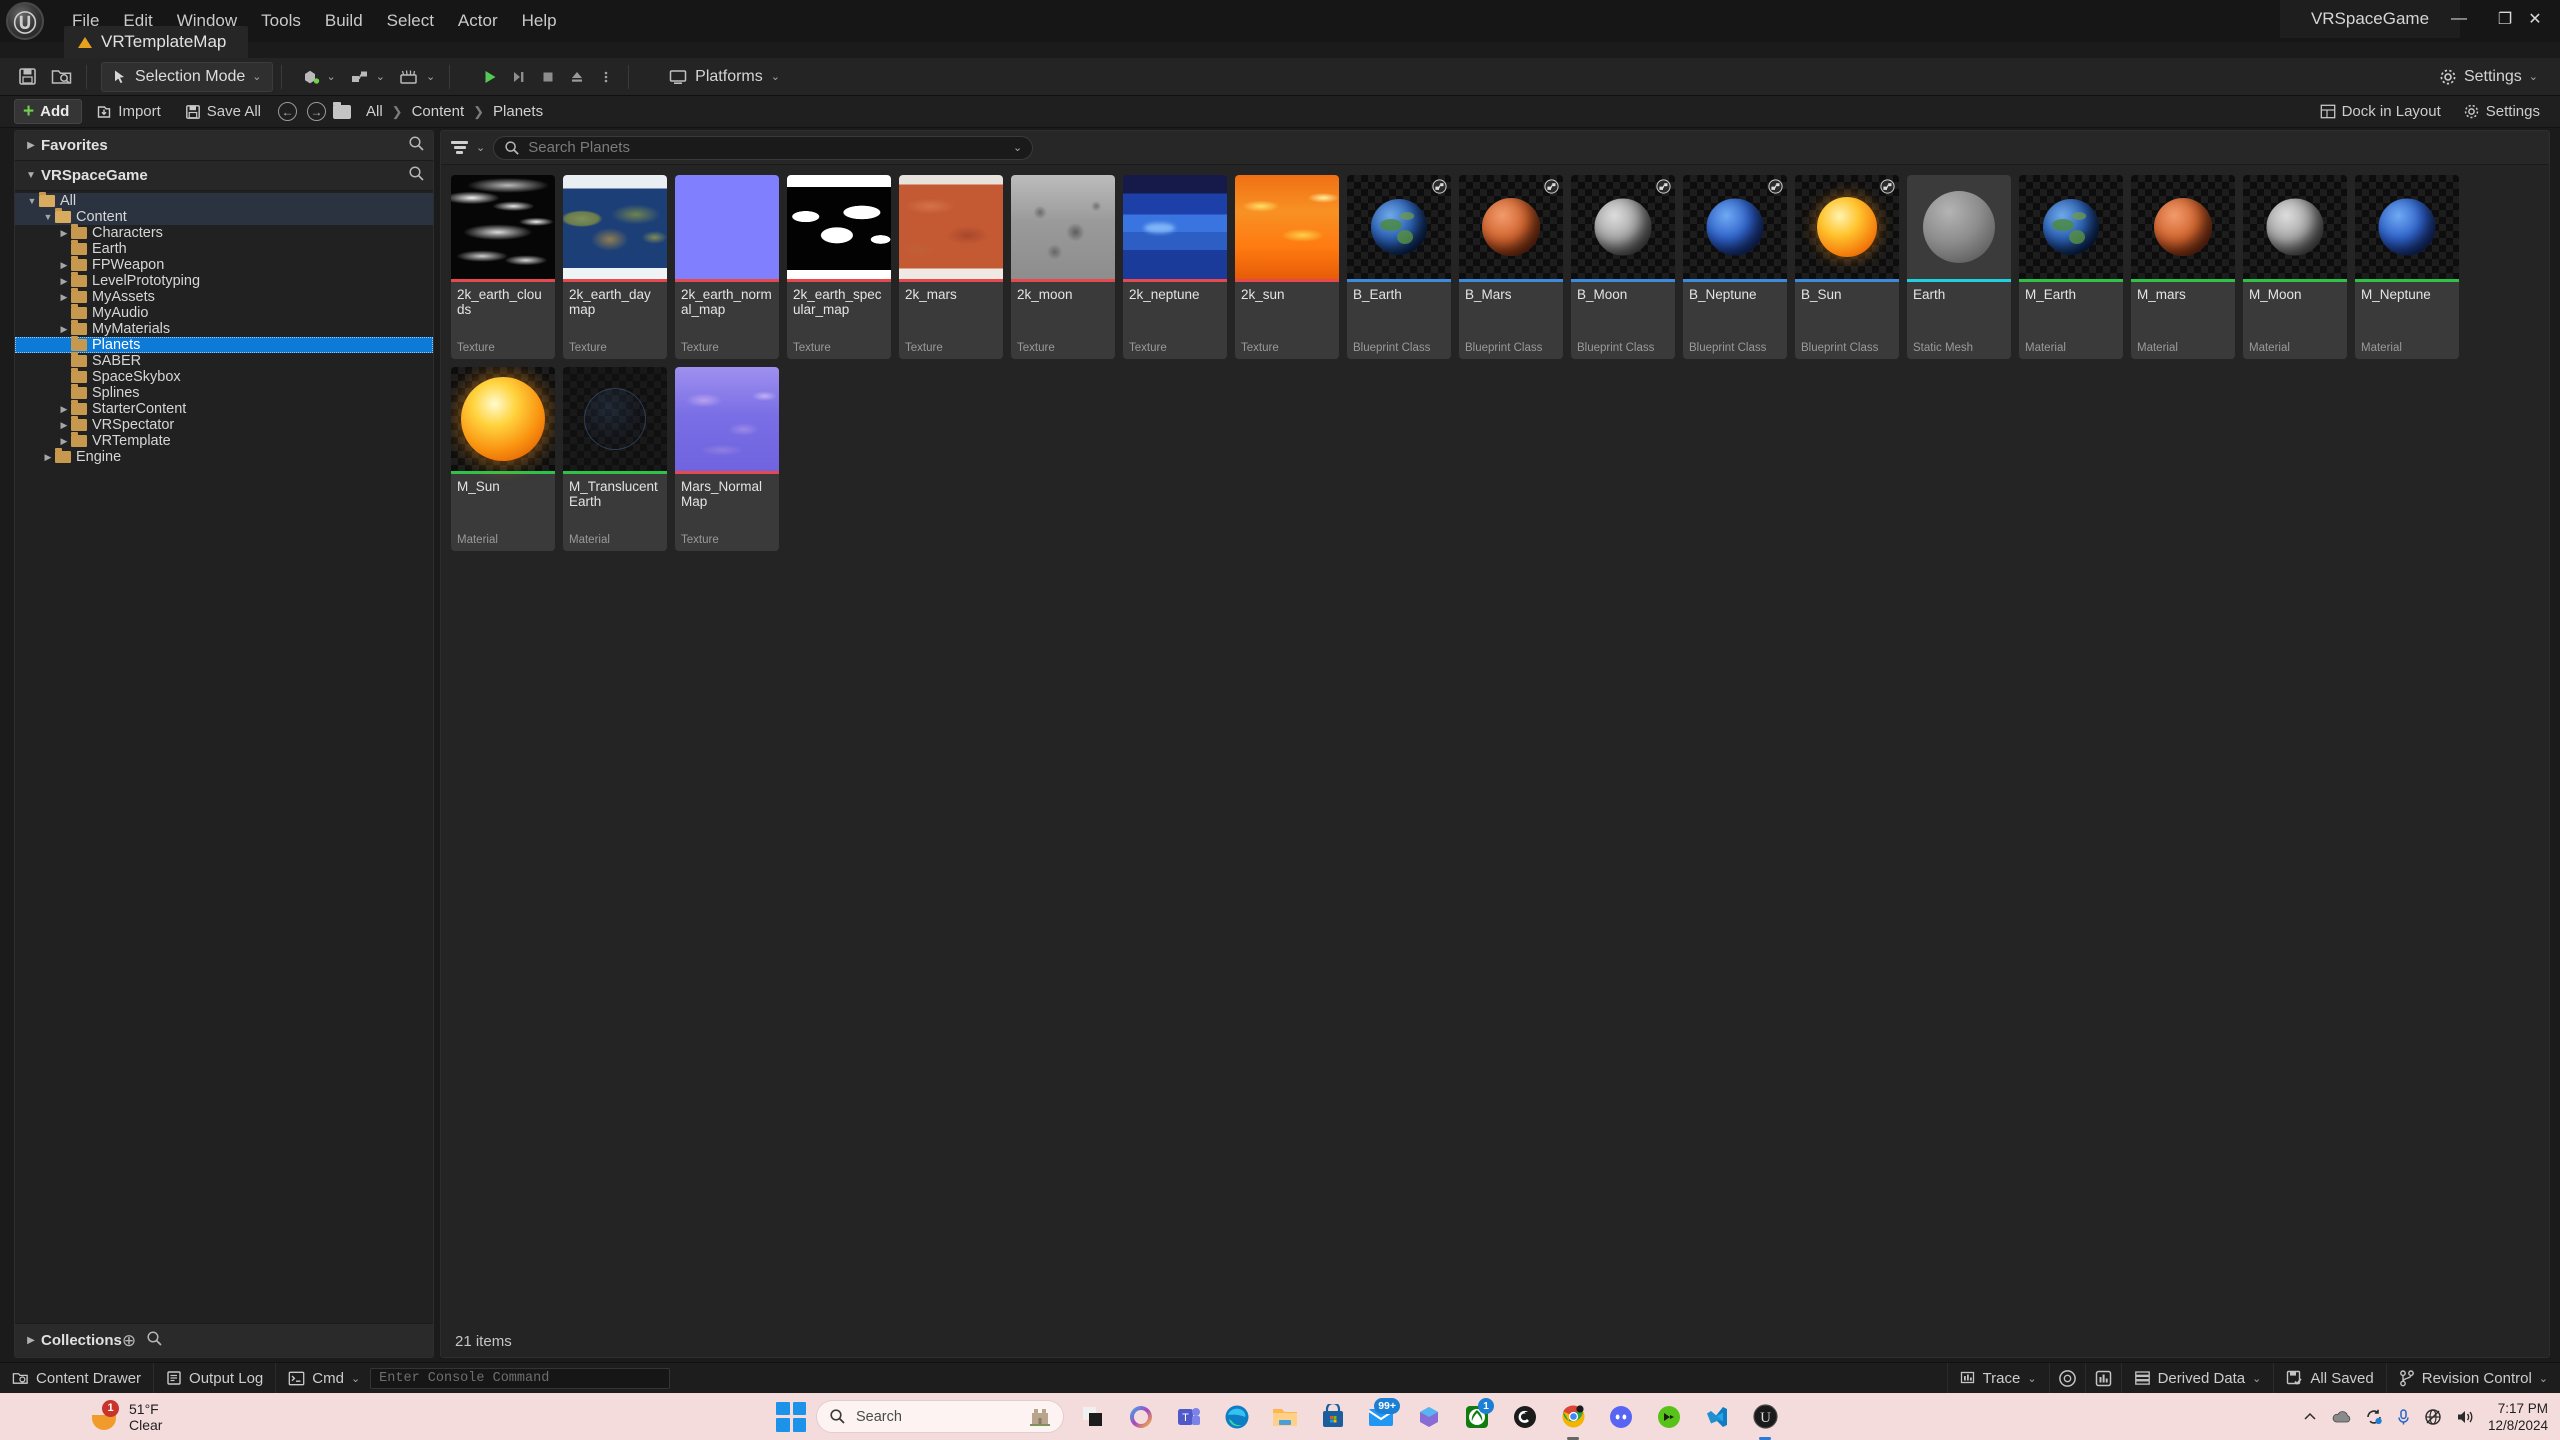 The image size is (2560, 1440). Describe the element at coordinates (2380, 111) in the screenshot. I see `dock-in-layout-button: Dock in Layout` at that location.